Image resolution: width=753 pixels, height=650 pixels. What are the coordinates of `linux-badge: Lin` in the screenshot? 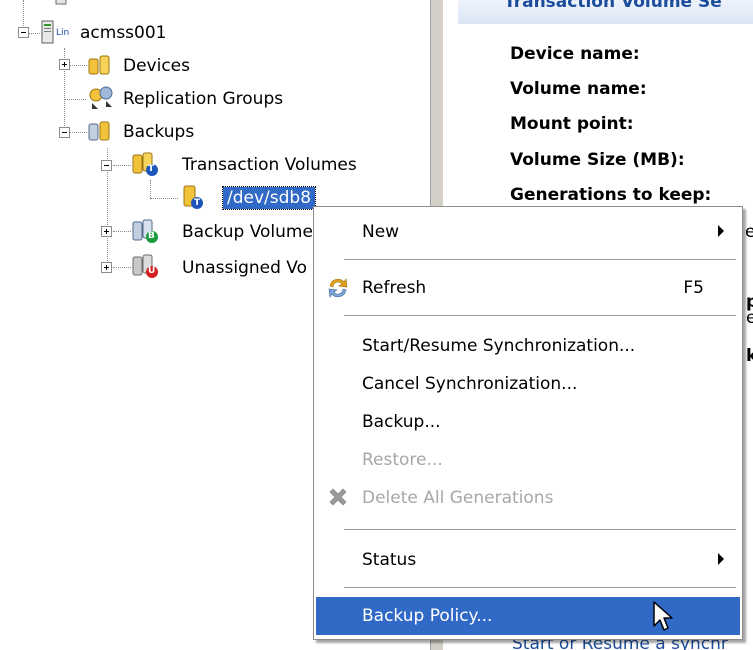 It's located at (63, 33).